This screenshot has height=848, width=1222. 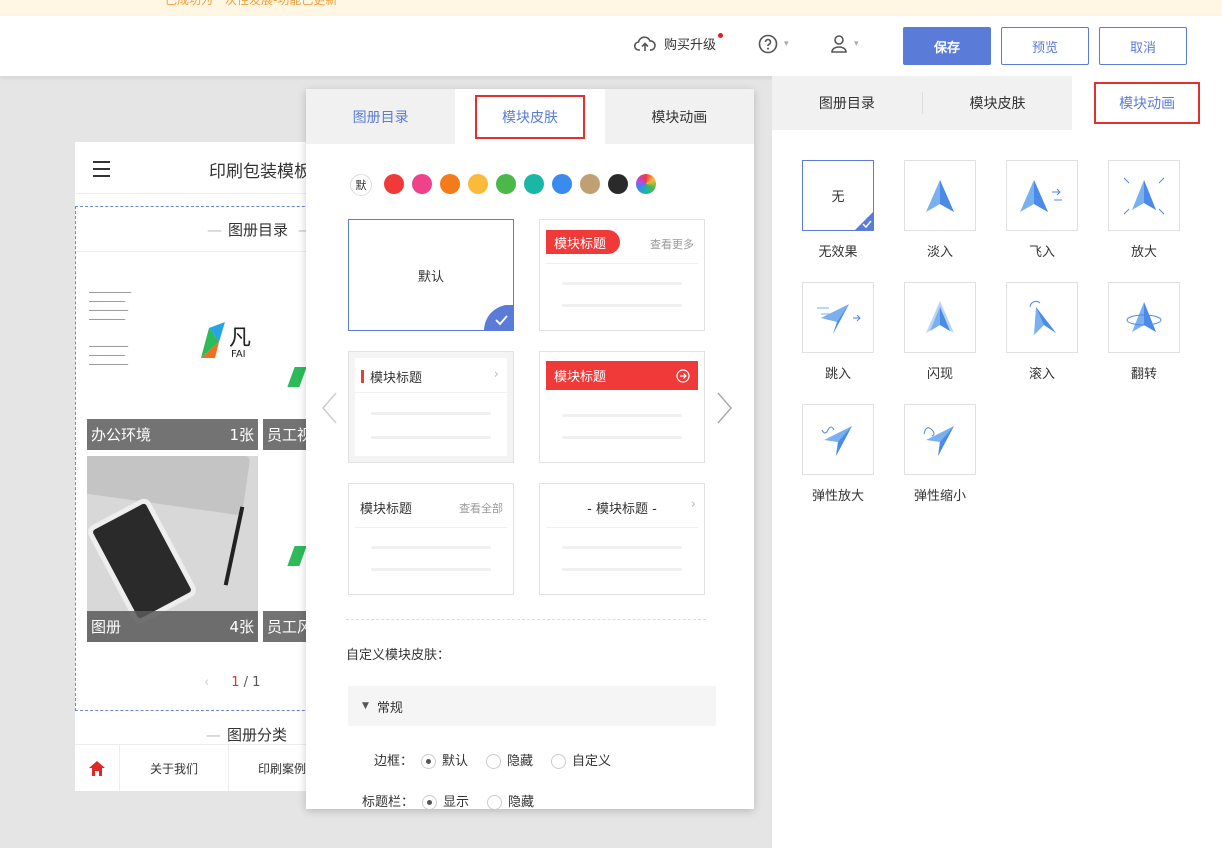 What do you see at coordinates (836, 440) in the screenshot?
I see `paper-plane-elastic-icon` at bounding box center [836, 440].